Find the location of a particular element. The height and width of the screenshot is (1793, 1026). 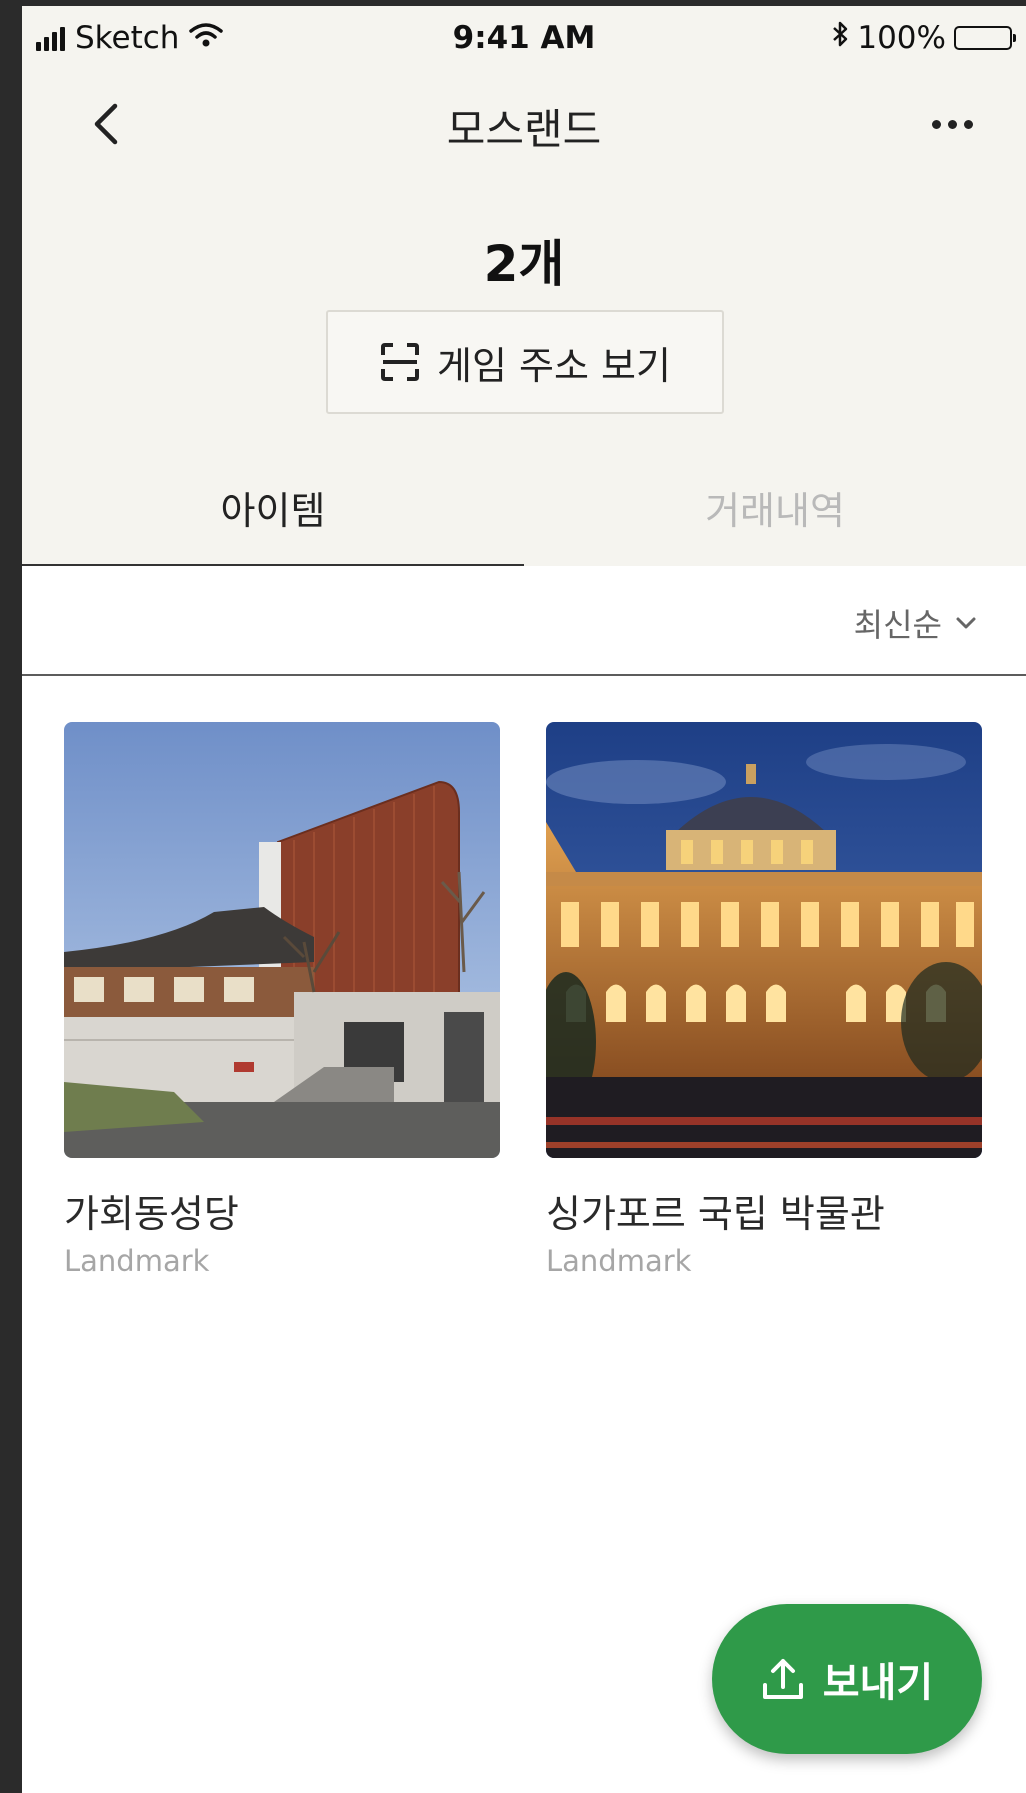

status-right: 100% is located at coordinates (923, 38).